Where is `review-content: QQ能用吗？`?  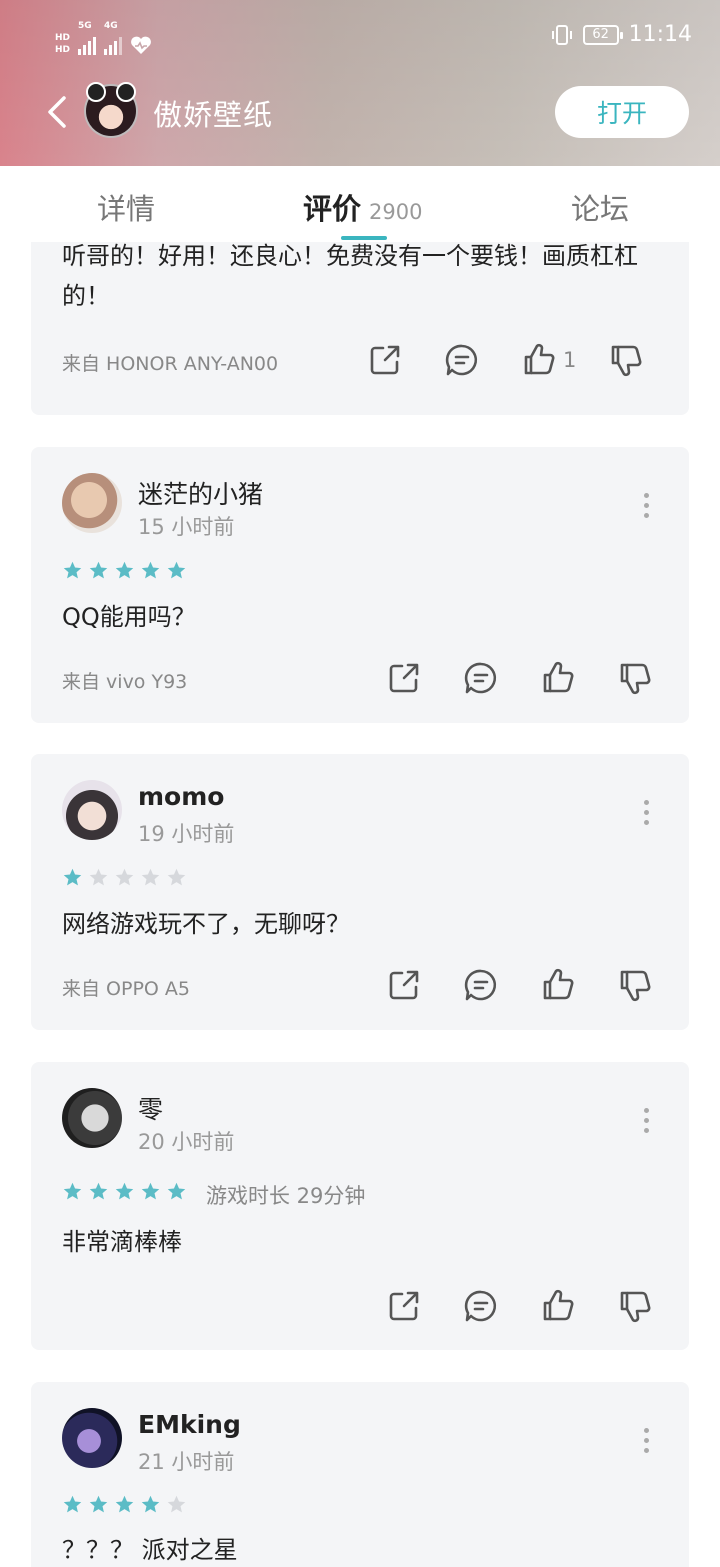
review-content: QQ能用吗？ is located at coordinates (129, 617).